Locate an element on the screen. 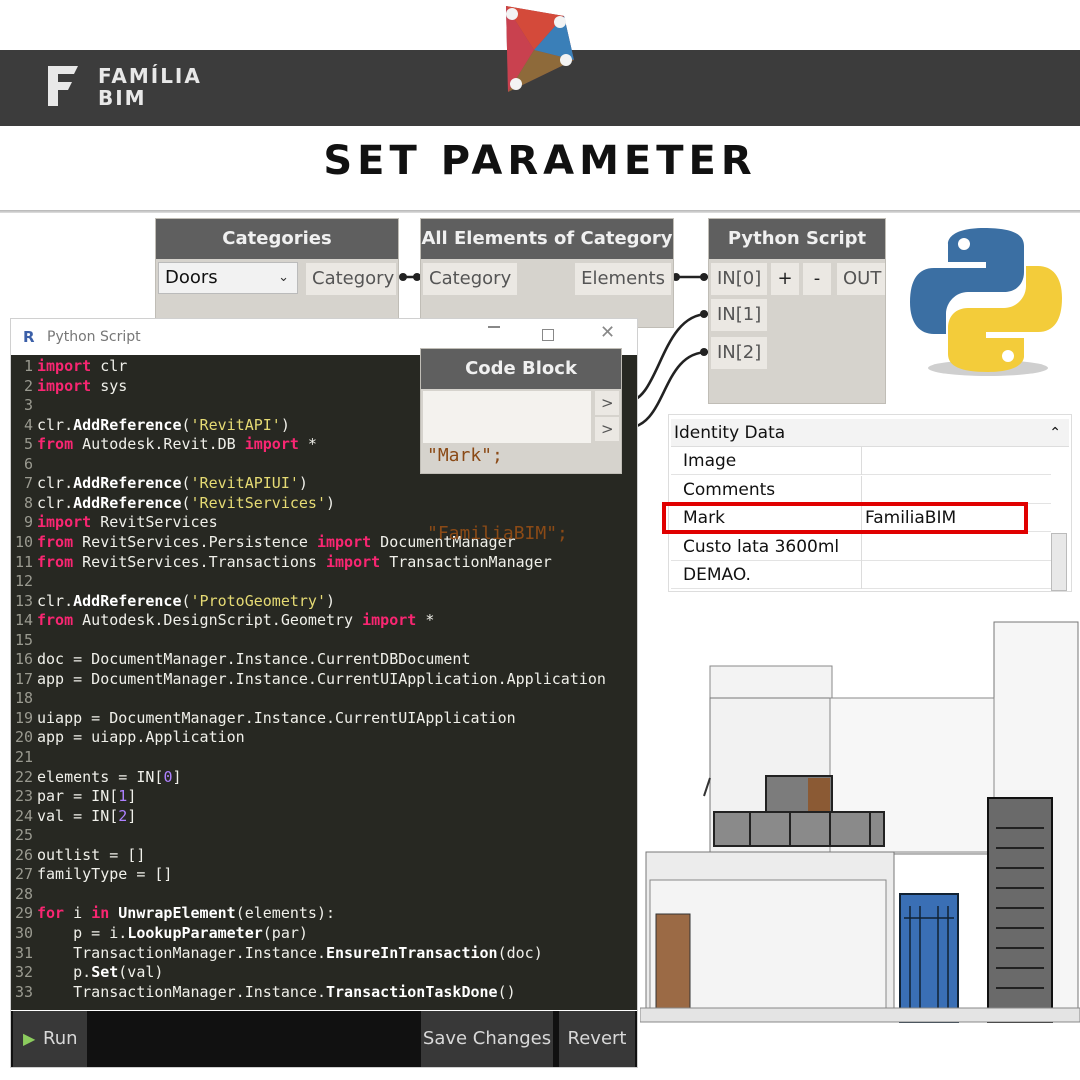  code-line: clr.AddReference('ProtoGeometry') is located at coordinates (186, 600).